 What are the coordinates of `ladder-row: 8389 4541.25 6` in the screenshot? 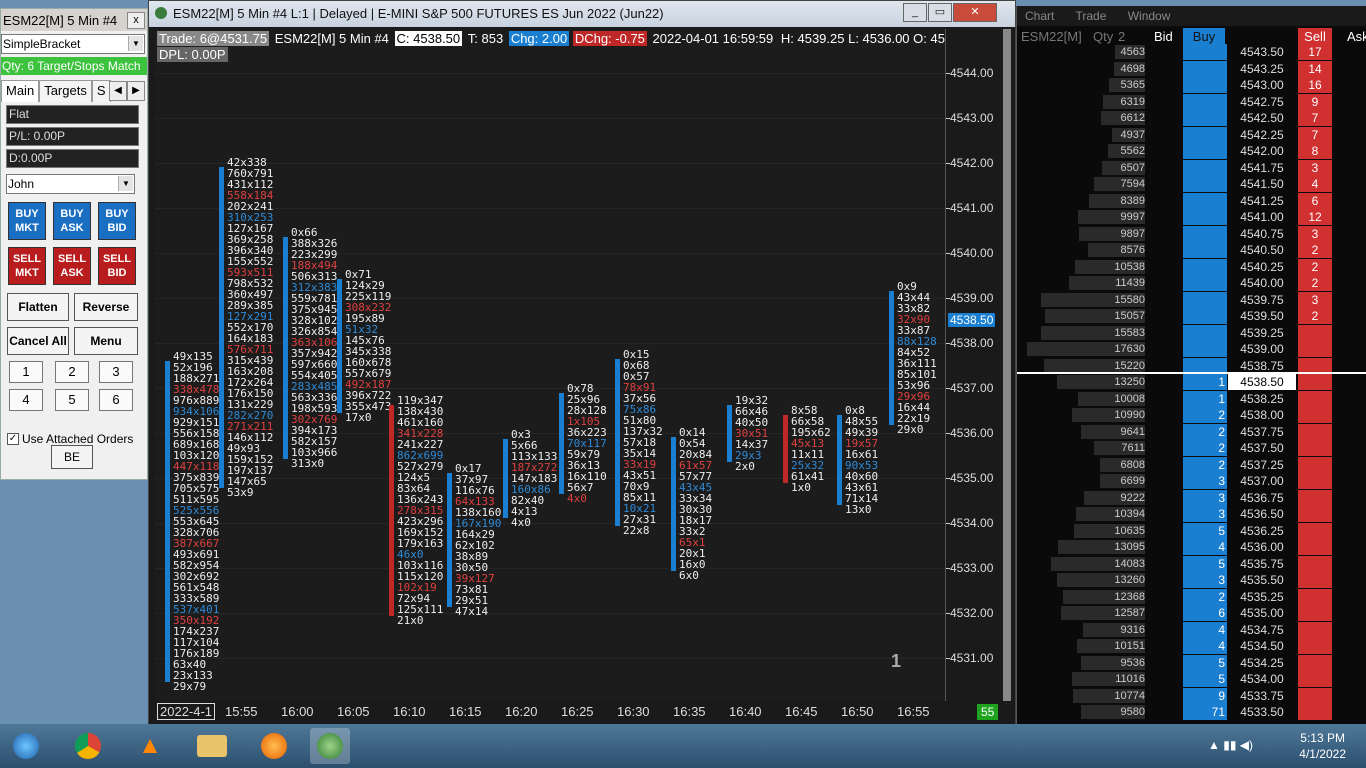 It's located at (1191, 200).